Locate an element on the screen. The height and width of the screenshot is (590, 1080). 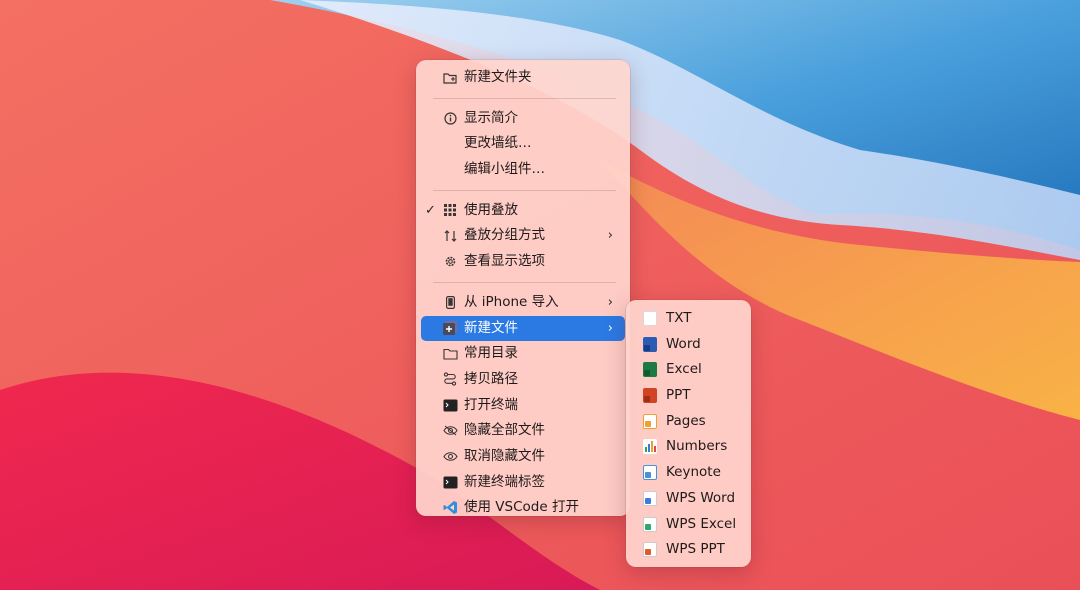
submenu-item-wps-word: WPS Word is located at coordinates (688, 499).